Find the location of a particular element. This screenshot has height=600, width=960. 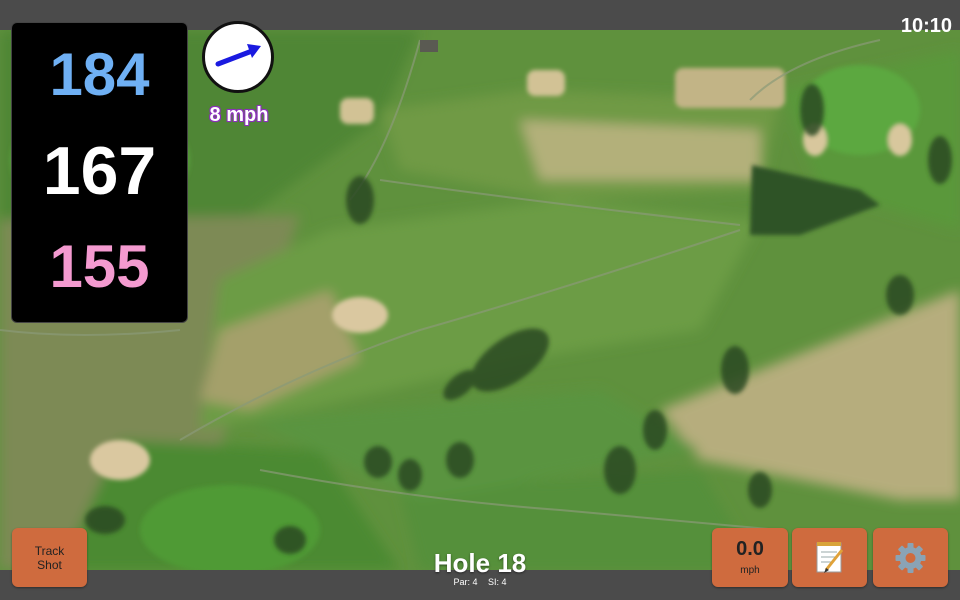

center-yardage: 167 is located at coordinates (99, 171).